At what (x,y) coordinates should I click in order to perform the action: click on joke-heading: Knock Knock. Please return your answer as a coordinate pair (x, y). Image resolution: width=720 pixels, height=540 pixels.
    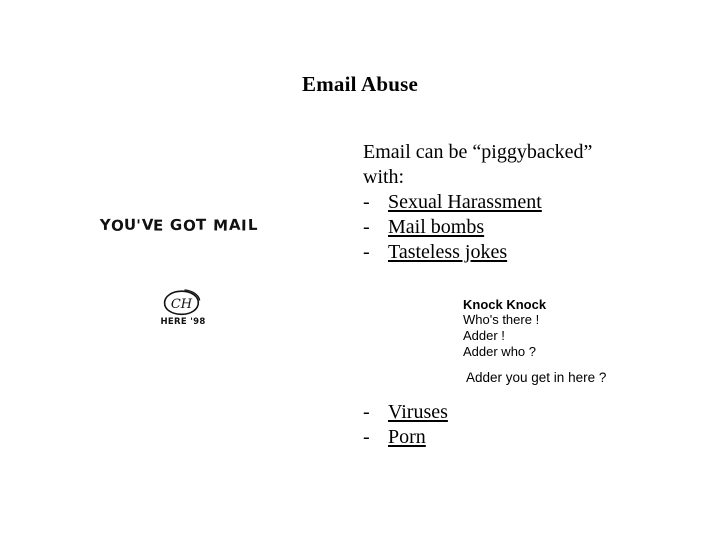
    Looking at the image, I should click on (505, 304).